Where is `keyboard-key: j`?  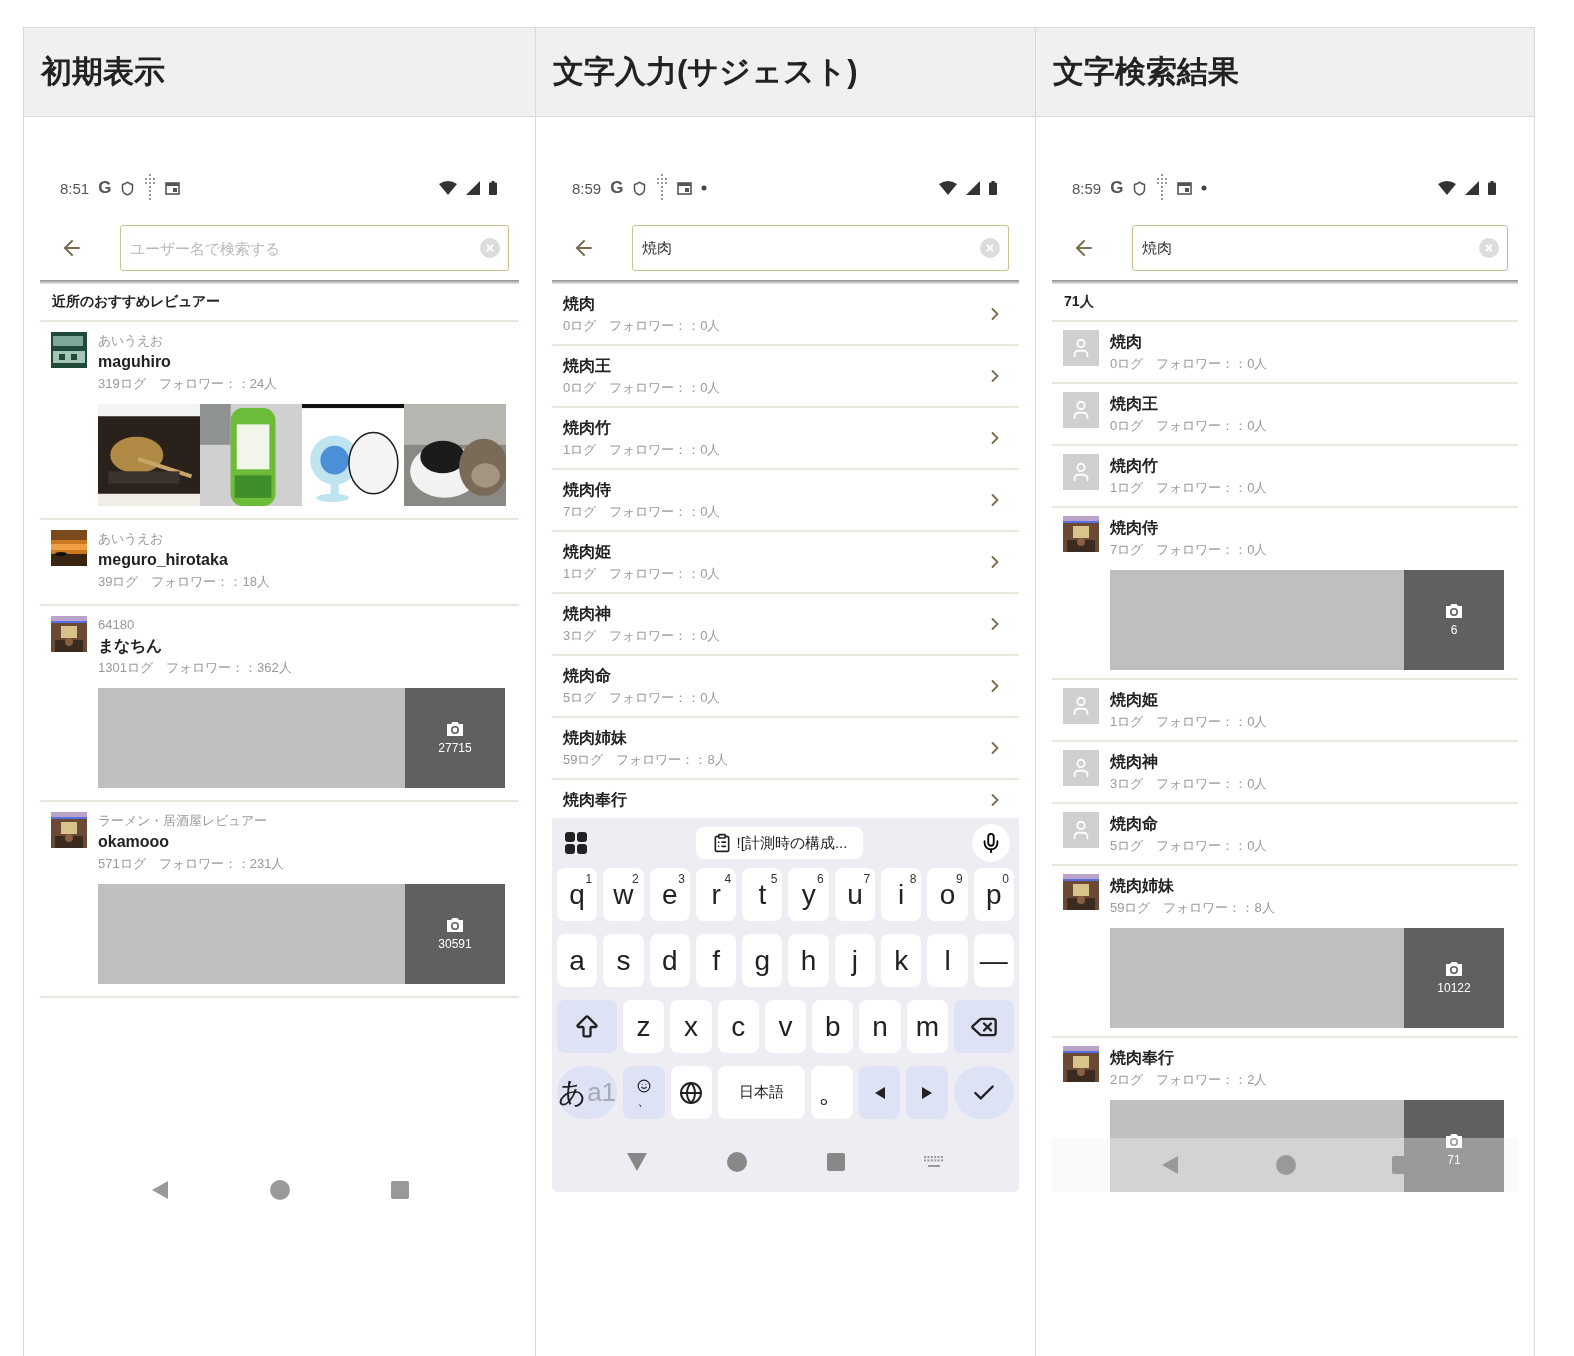
keyboard-key: j is located at coordinates (855, 960).